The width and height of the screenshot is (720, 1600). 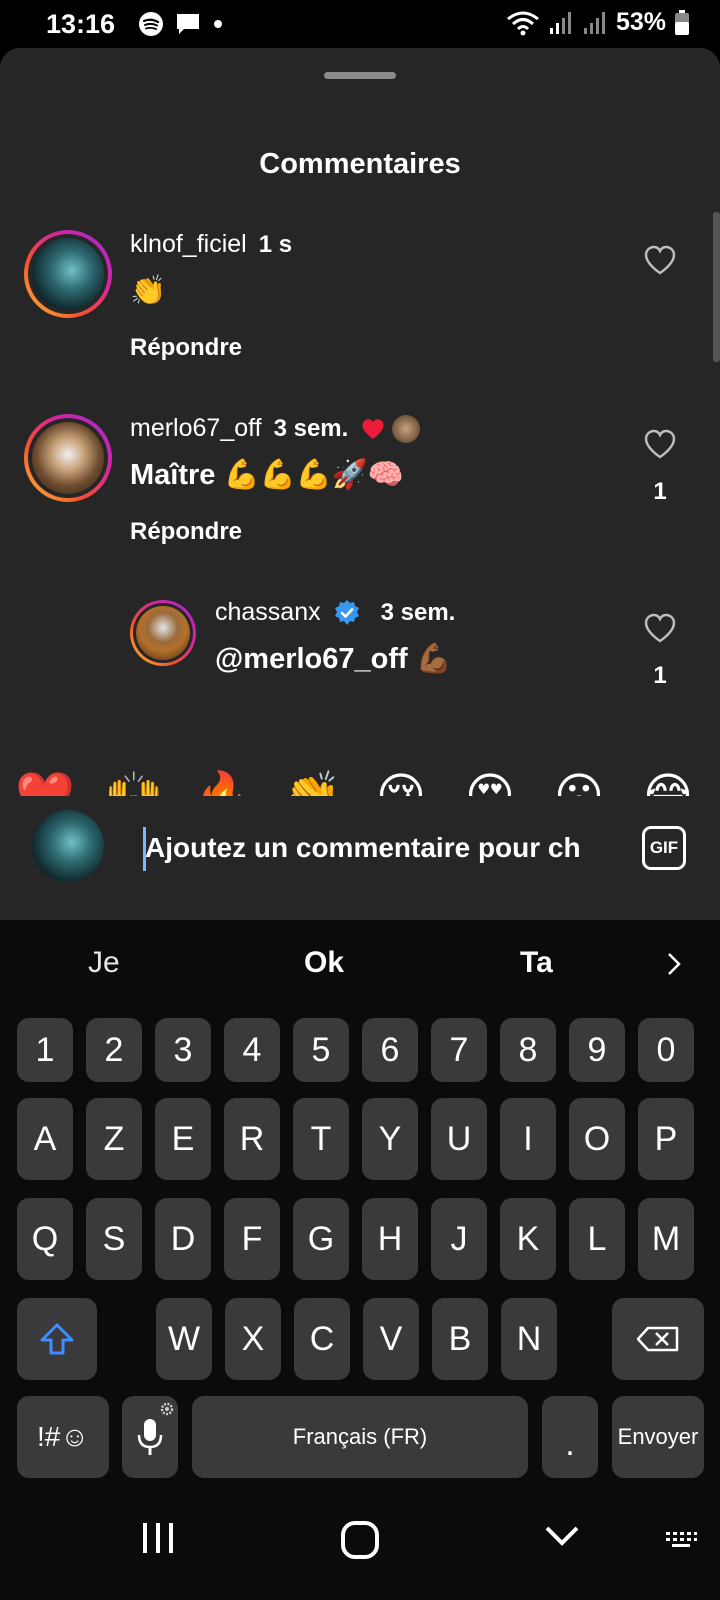 I want to click on spotify-icon, so click(x=151, y=24).